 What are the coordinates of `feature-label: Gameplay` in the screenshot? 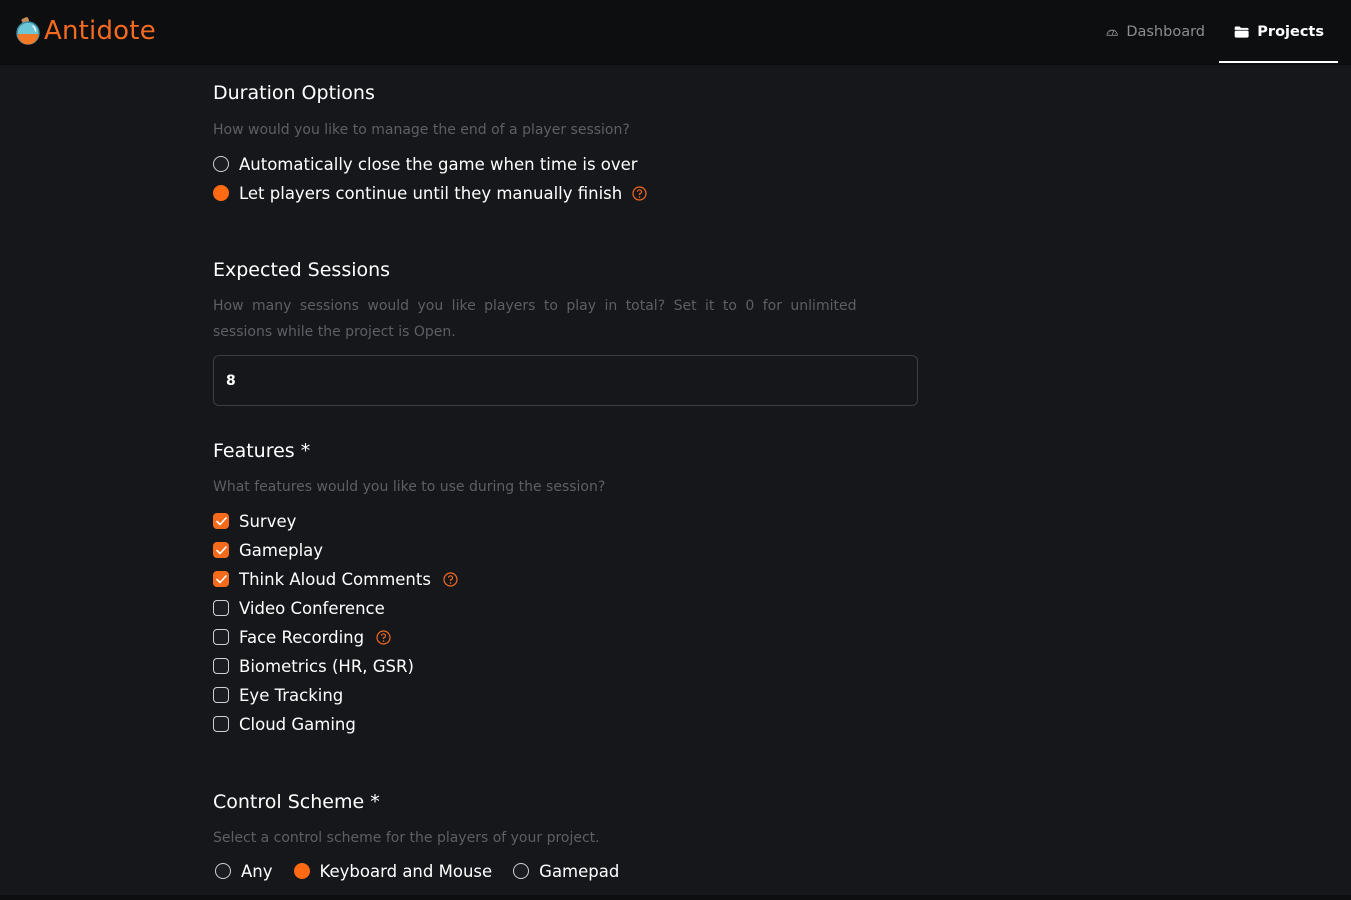 It's located at (281, 550).